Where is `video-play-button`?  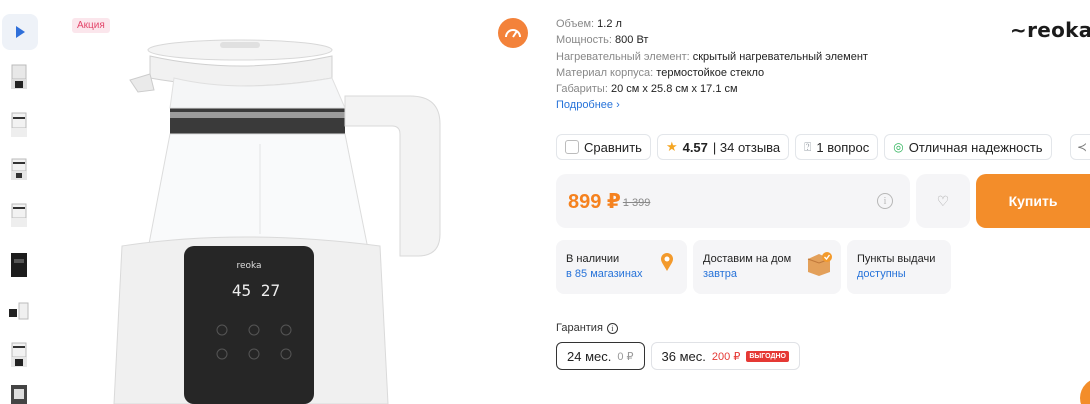 video-play-button is located at coordinates (20, 32).